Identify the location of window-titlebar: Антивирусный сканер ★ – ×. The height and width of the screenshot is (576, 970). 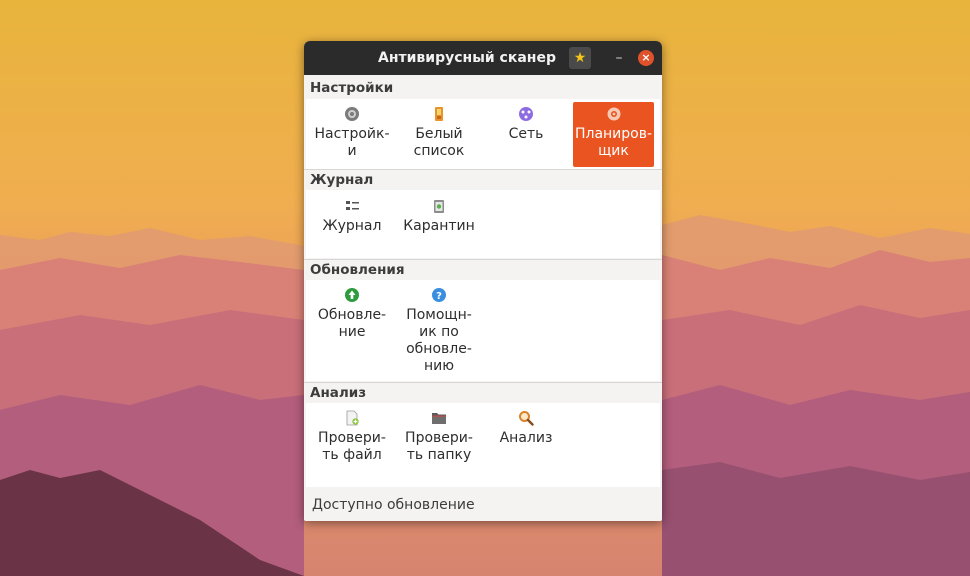
(483, 58).